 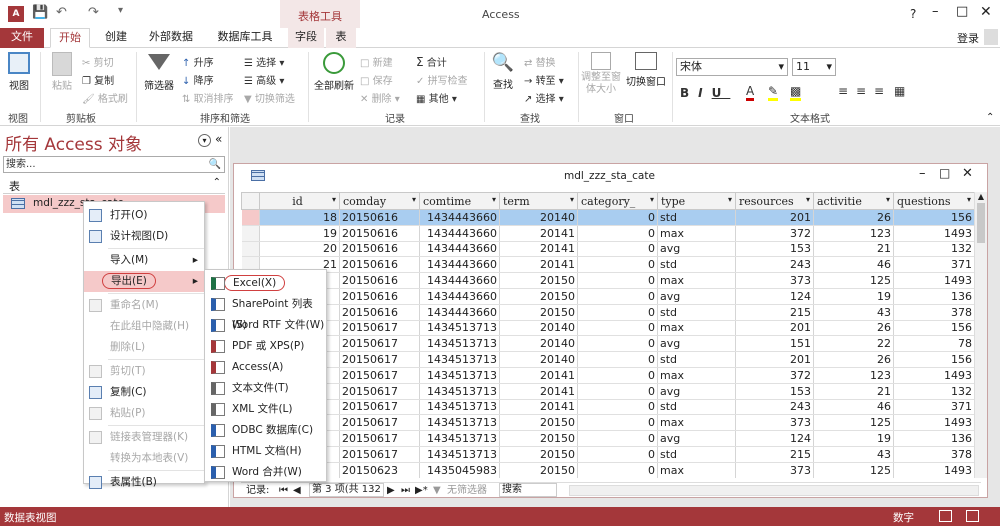 I want to click on customize-qat-icon: ▾, so click(x=120, y=10).